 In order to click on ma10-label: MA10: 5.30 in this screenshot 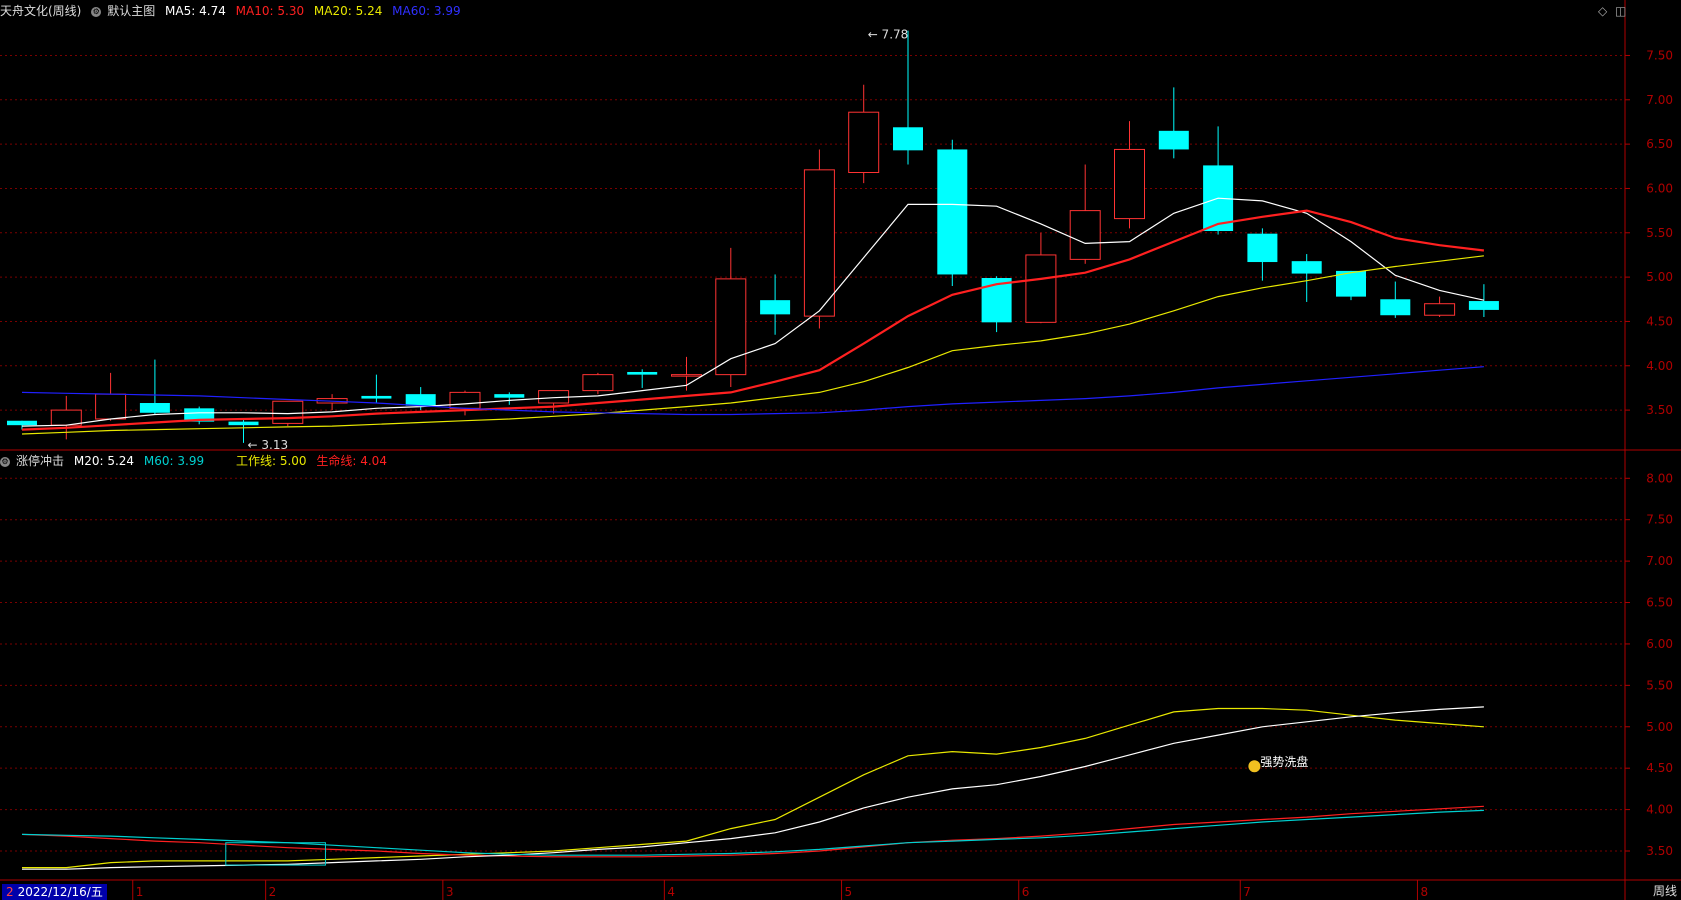, I will do `click(270, 11)`.